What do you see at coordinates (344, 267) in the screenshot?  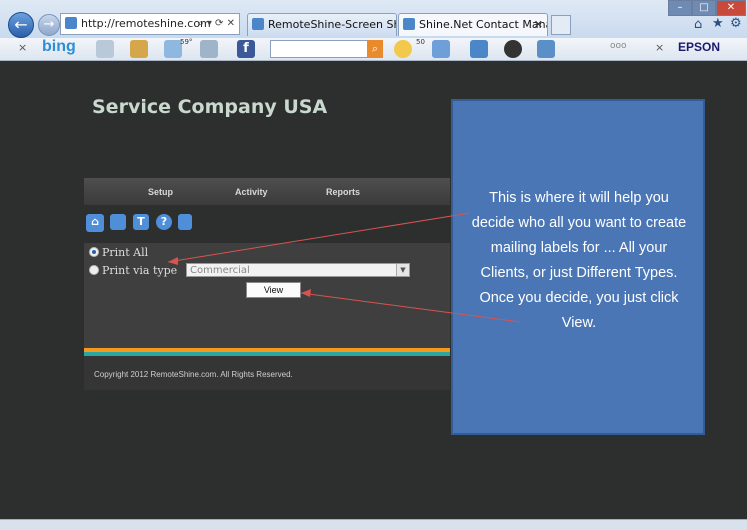 I see `annotation-arrows` at bounding box center [344, 267].